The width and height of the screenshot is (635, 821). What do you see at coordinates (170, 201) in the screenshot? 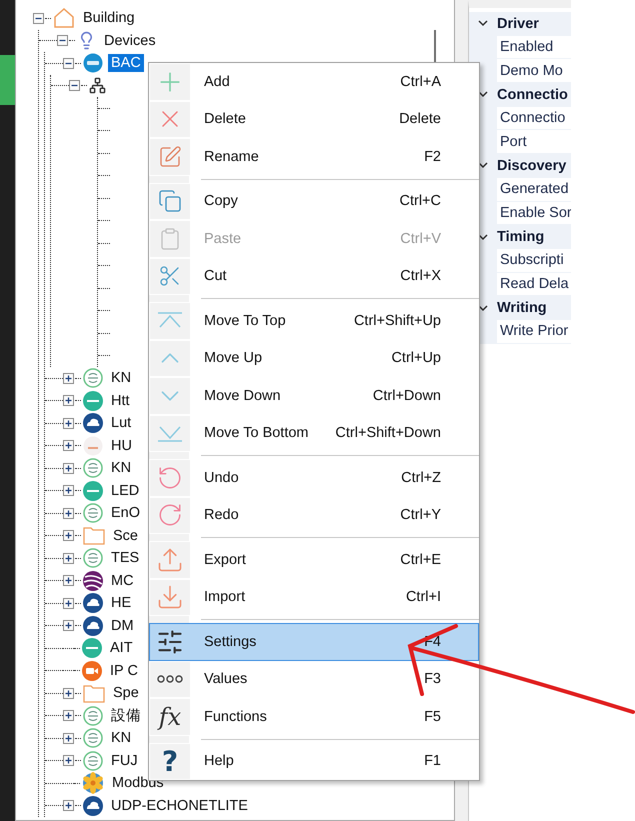
I see `copy-icon` at bounding box center [170, 201].